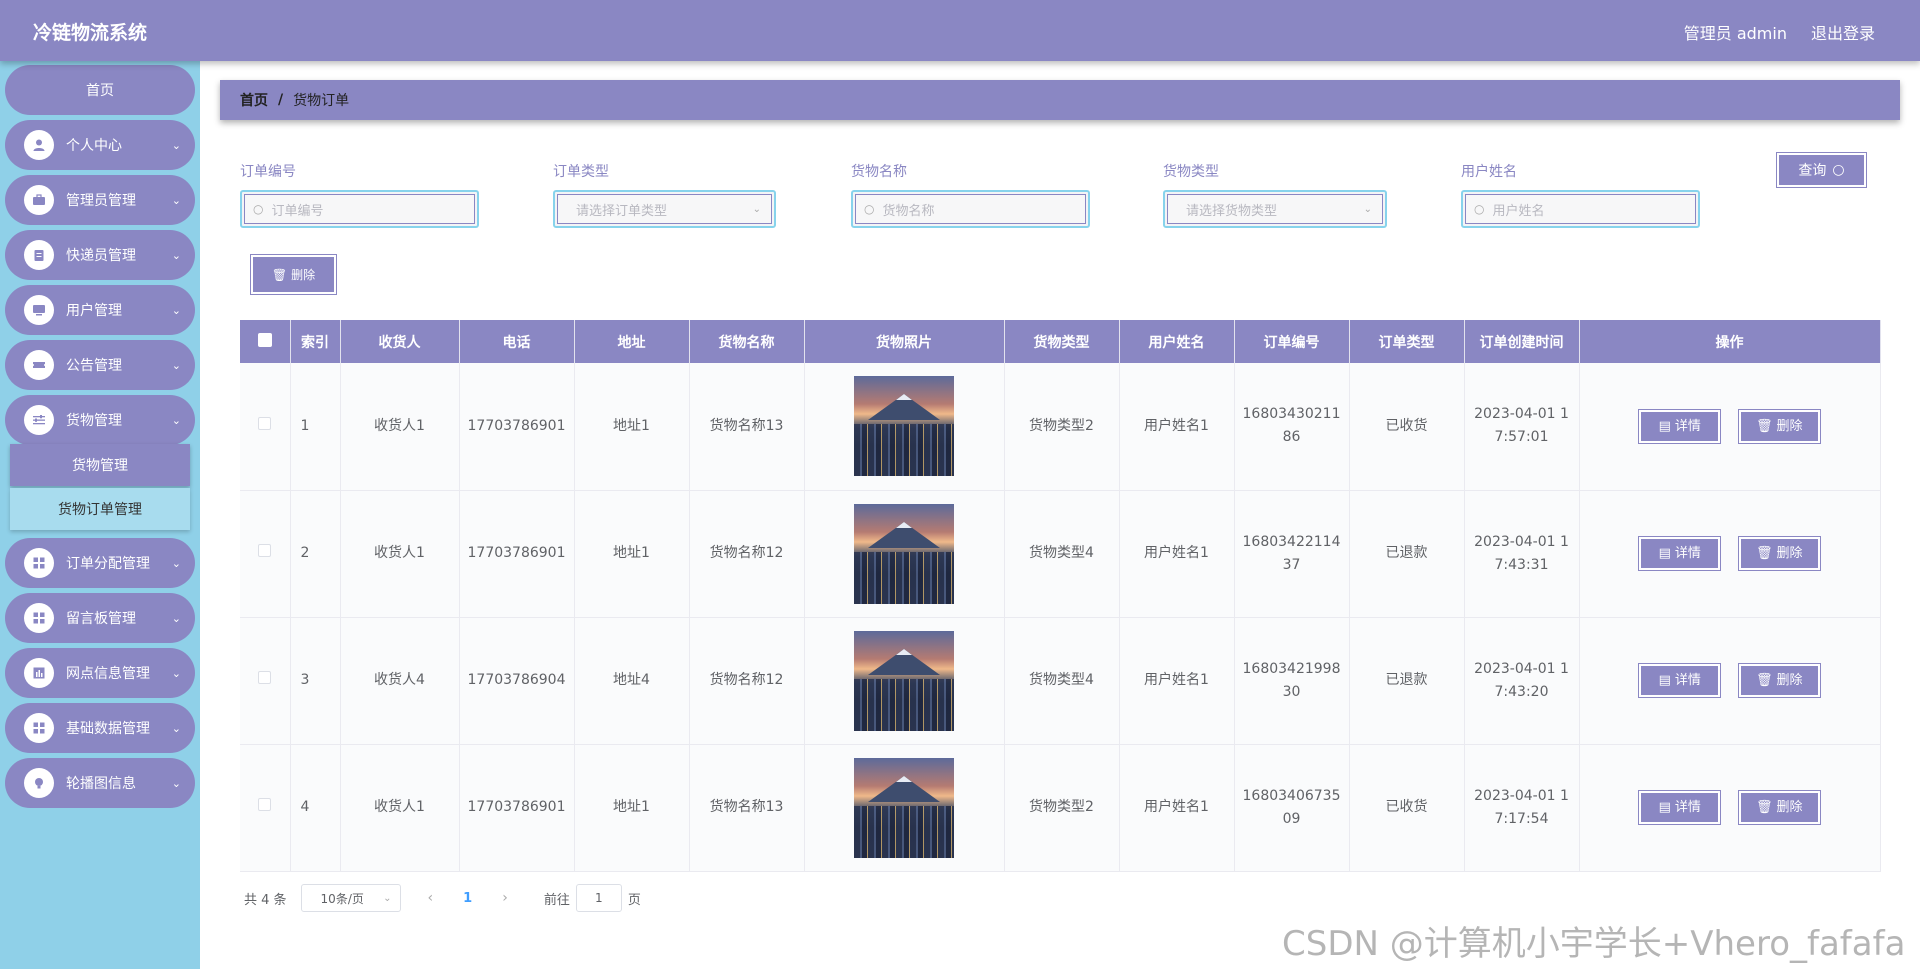 This screenshot has width=1920, height=969. What do you see at coordinates (1821, 170) in the screenshot?
I see `query-button: 查询 ○` at bounding box center [1821, 170].